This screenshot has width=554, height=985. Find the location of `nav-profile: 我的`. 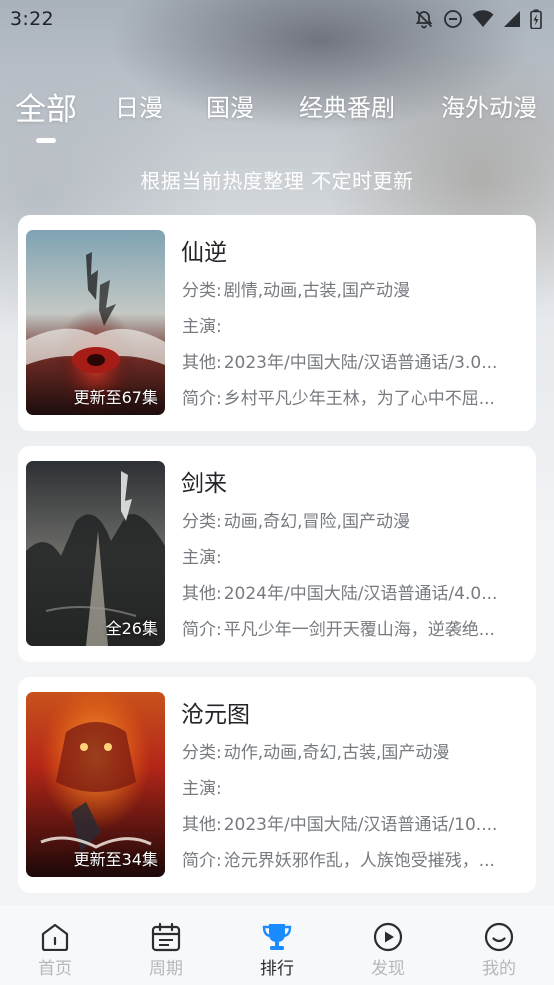

nav-profile: 我的 is located at coordinates (499, 945).